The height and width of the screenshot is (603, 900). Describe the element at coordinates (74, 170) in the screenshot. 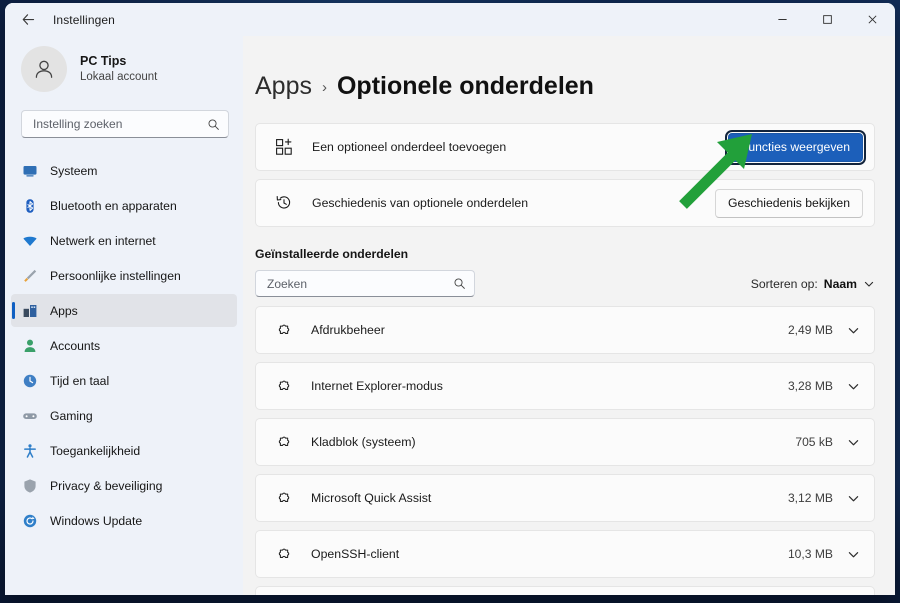

I see `sidebar-item-label: Systeem` at that location.